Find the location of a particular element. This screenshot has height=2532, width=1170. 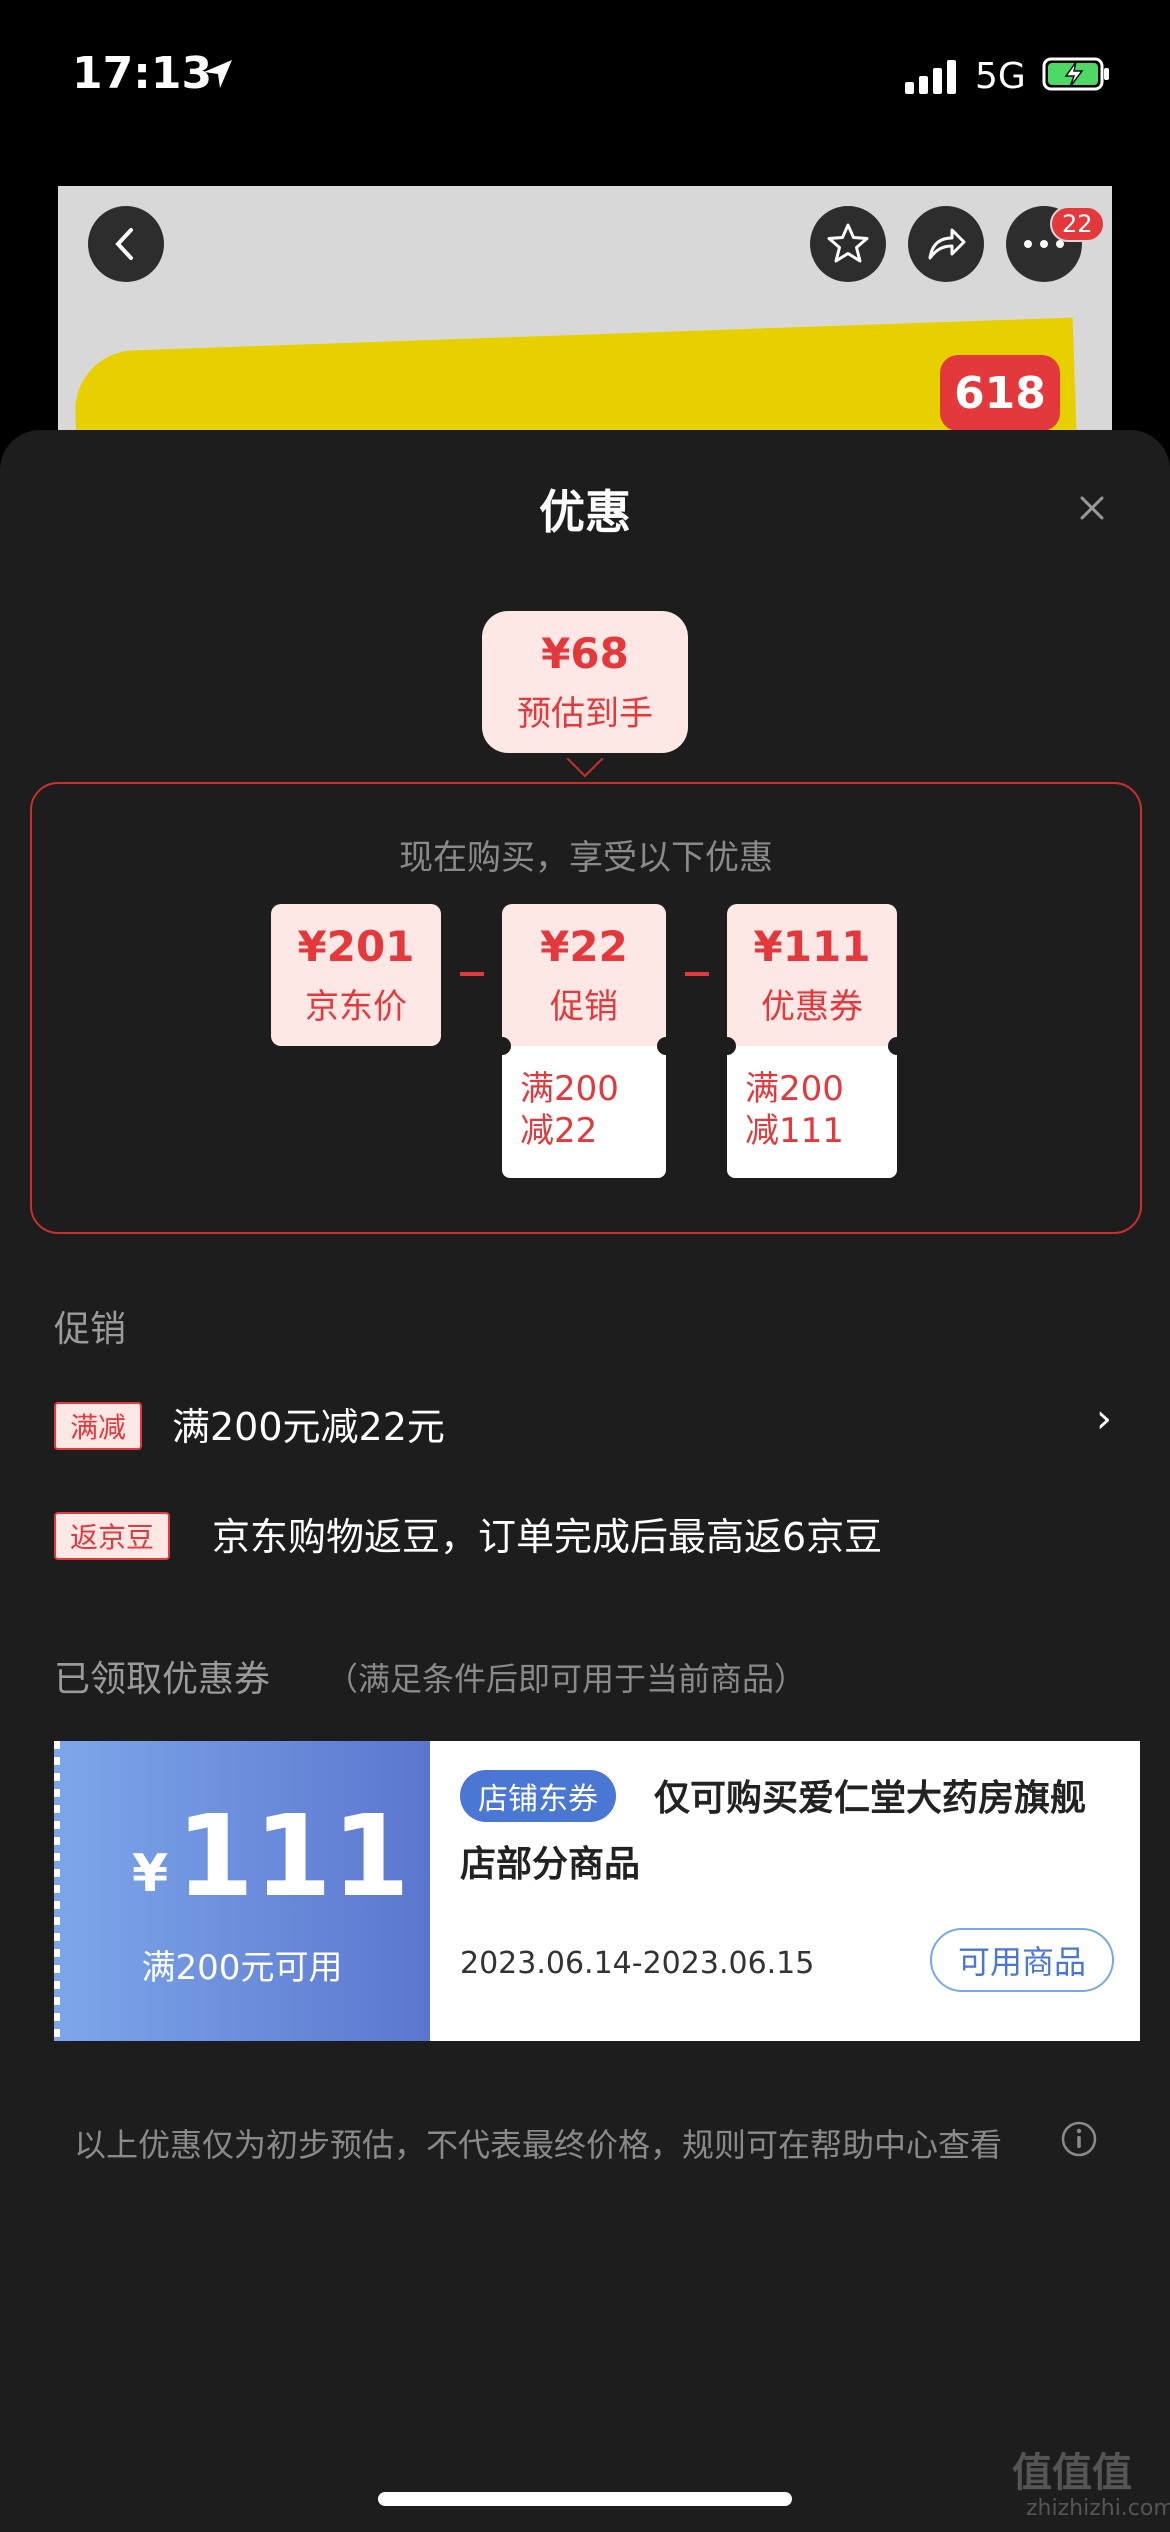

coupon-card-detail: 满200 减111 is located at coordinates (812, 1112).